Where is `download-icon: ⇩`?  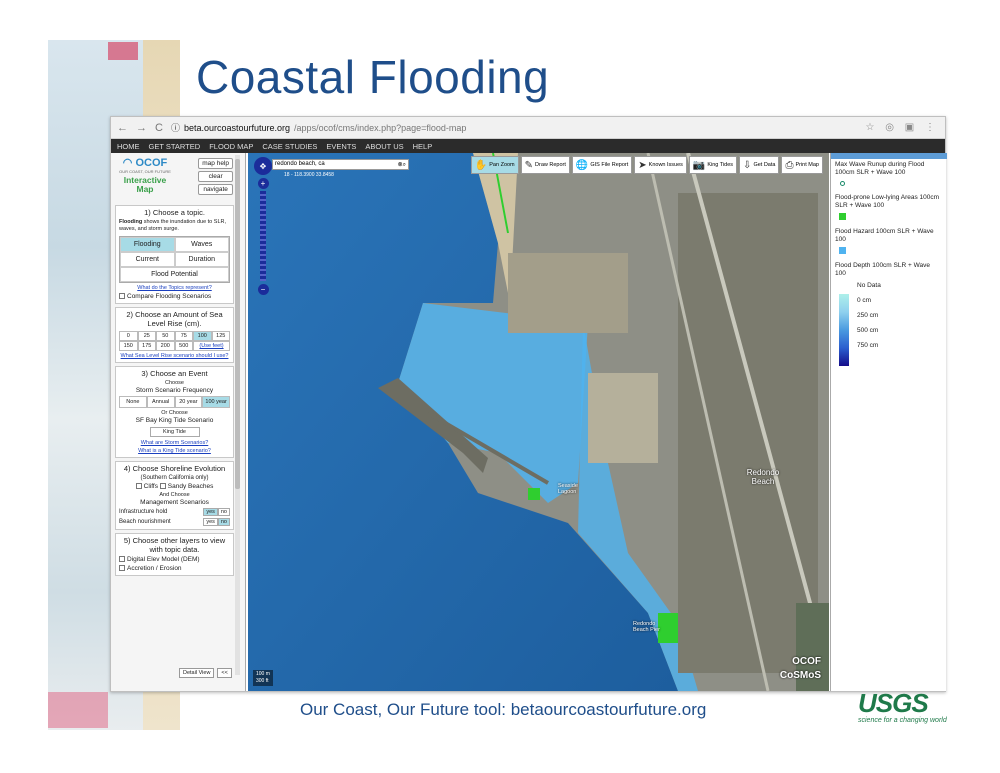
download-icon: ⇩ is located at coordinates (747, 165).